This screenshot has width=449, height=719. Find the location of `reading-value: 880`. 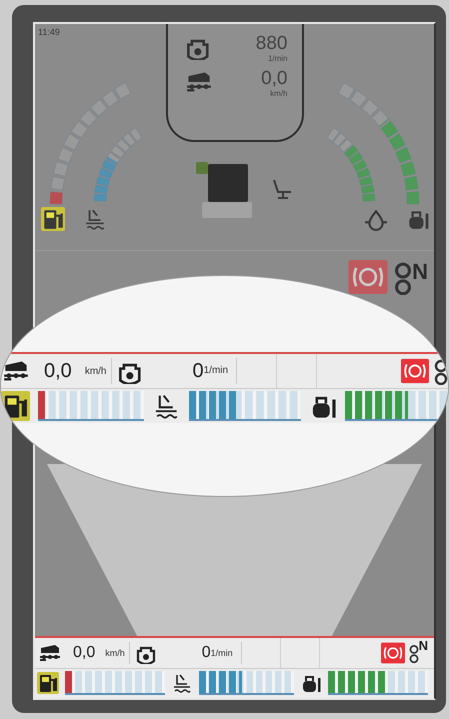

reading-value: 880 is located at coordinates (272, 44).